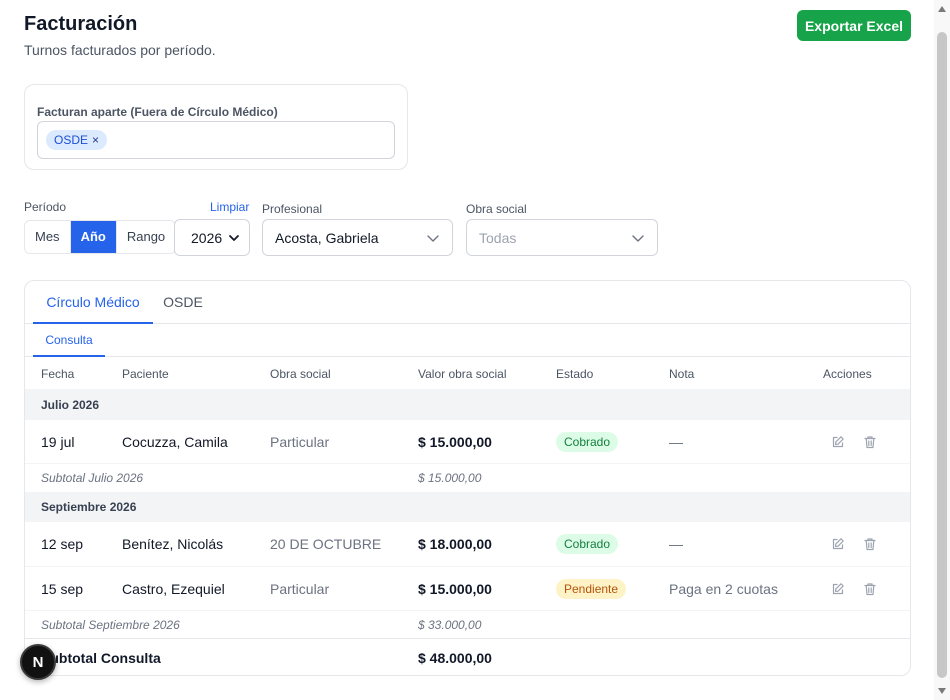  What do you see at coordinates (175, 441) in the screenshot?
I see `row-patient: Cocuzza, Camila` at bounding box center [175, 441].